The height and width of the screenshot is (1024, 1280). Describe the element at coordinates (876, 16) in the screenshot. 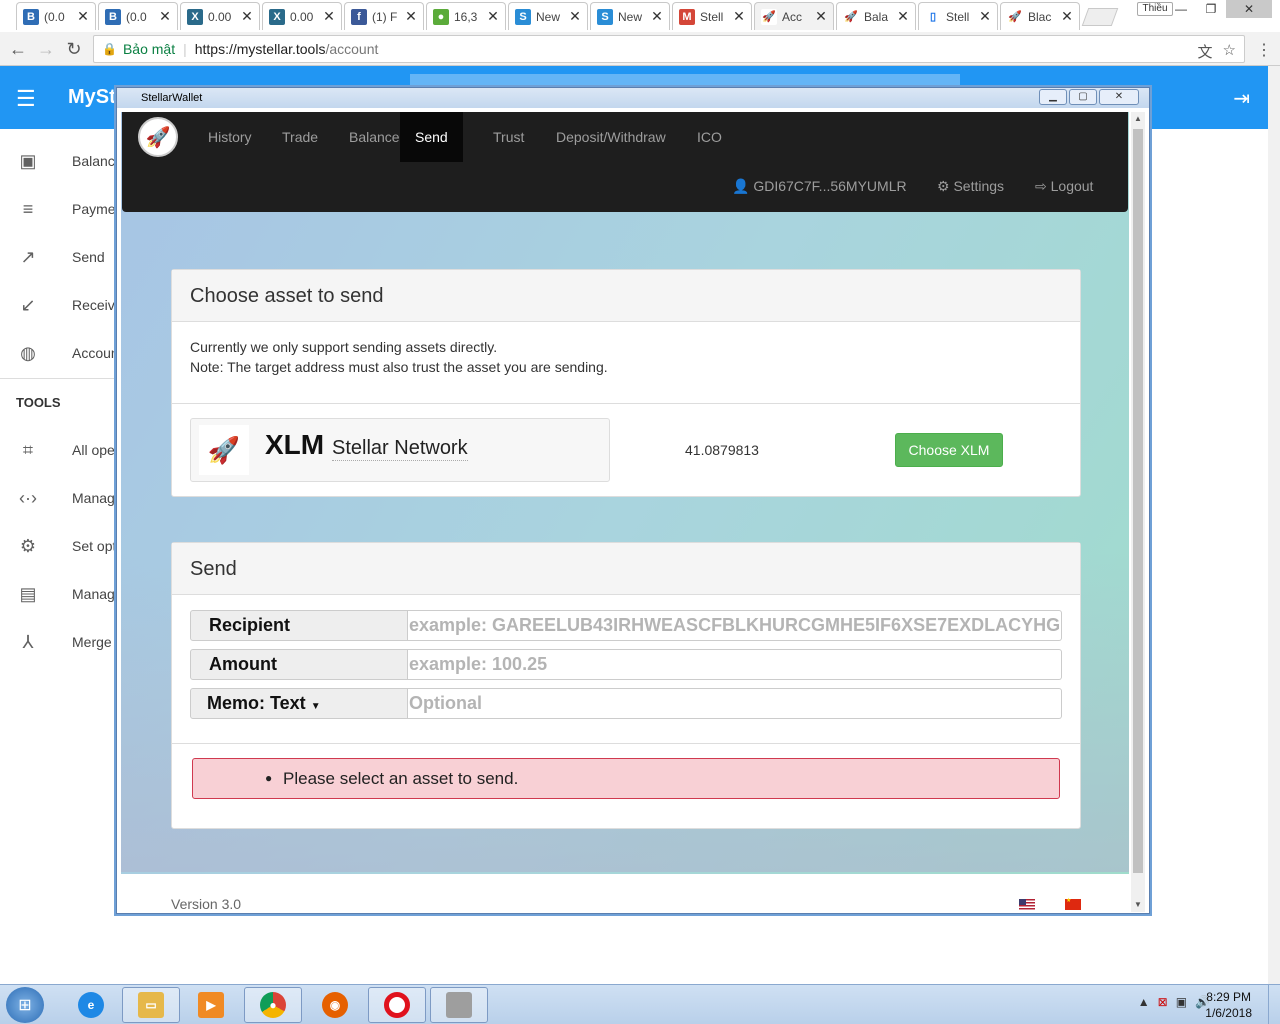

I see `browser-tab: 🚀 Bala ✕` at that location.